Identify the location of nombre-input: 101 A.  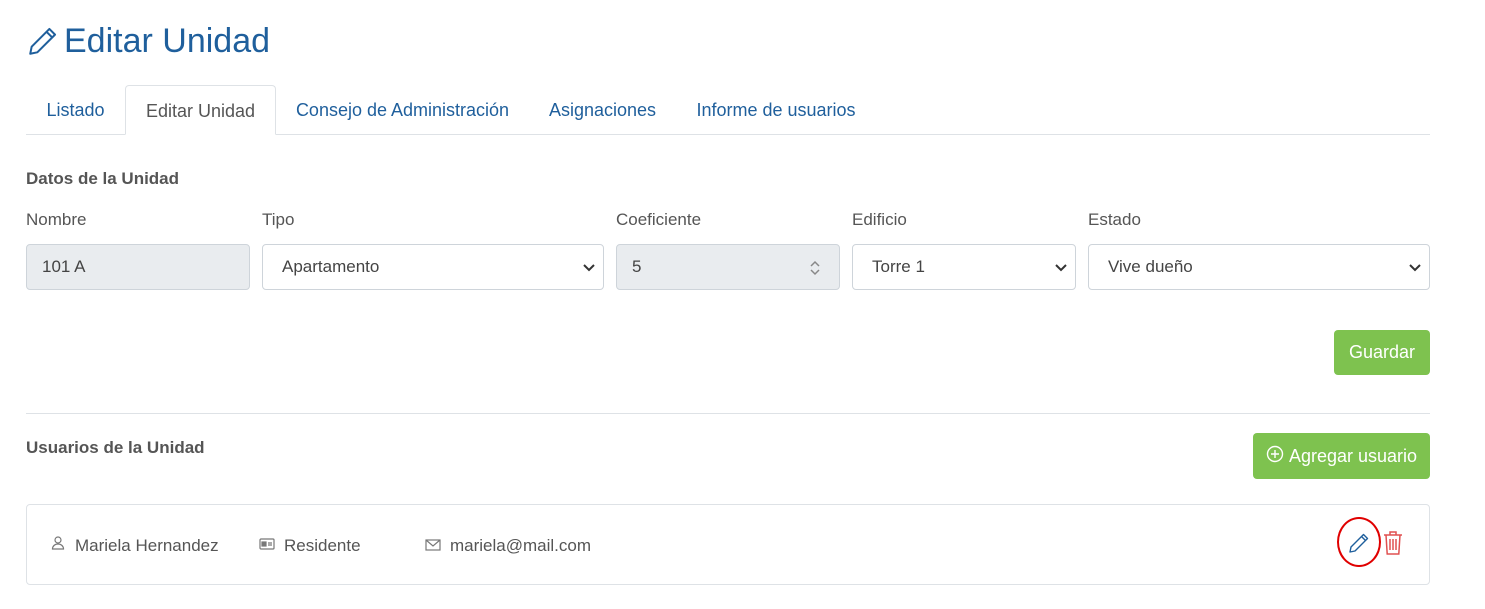
(138, 267).